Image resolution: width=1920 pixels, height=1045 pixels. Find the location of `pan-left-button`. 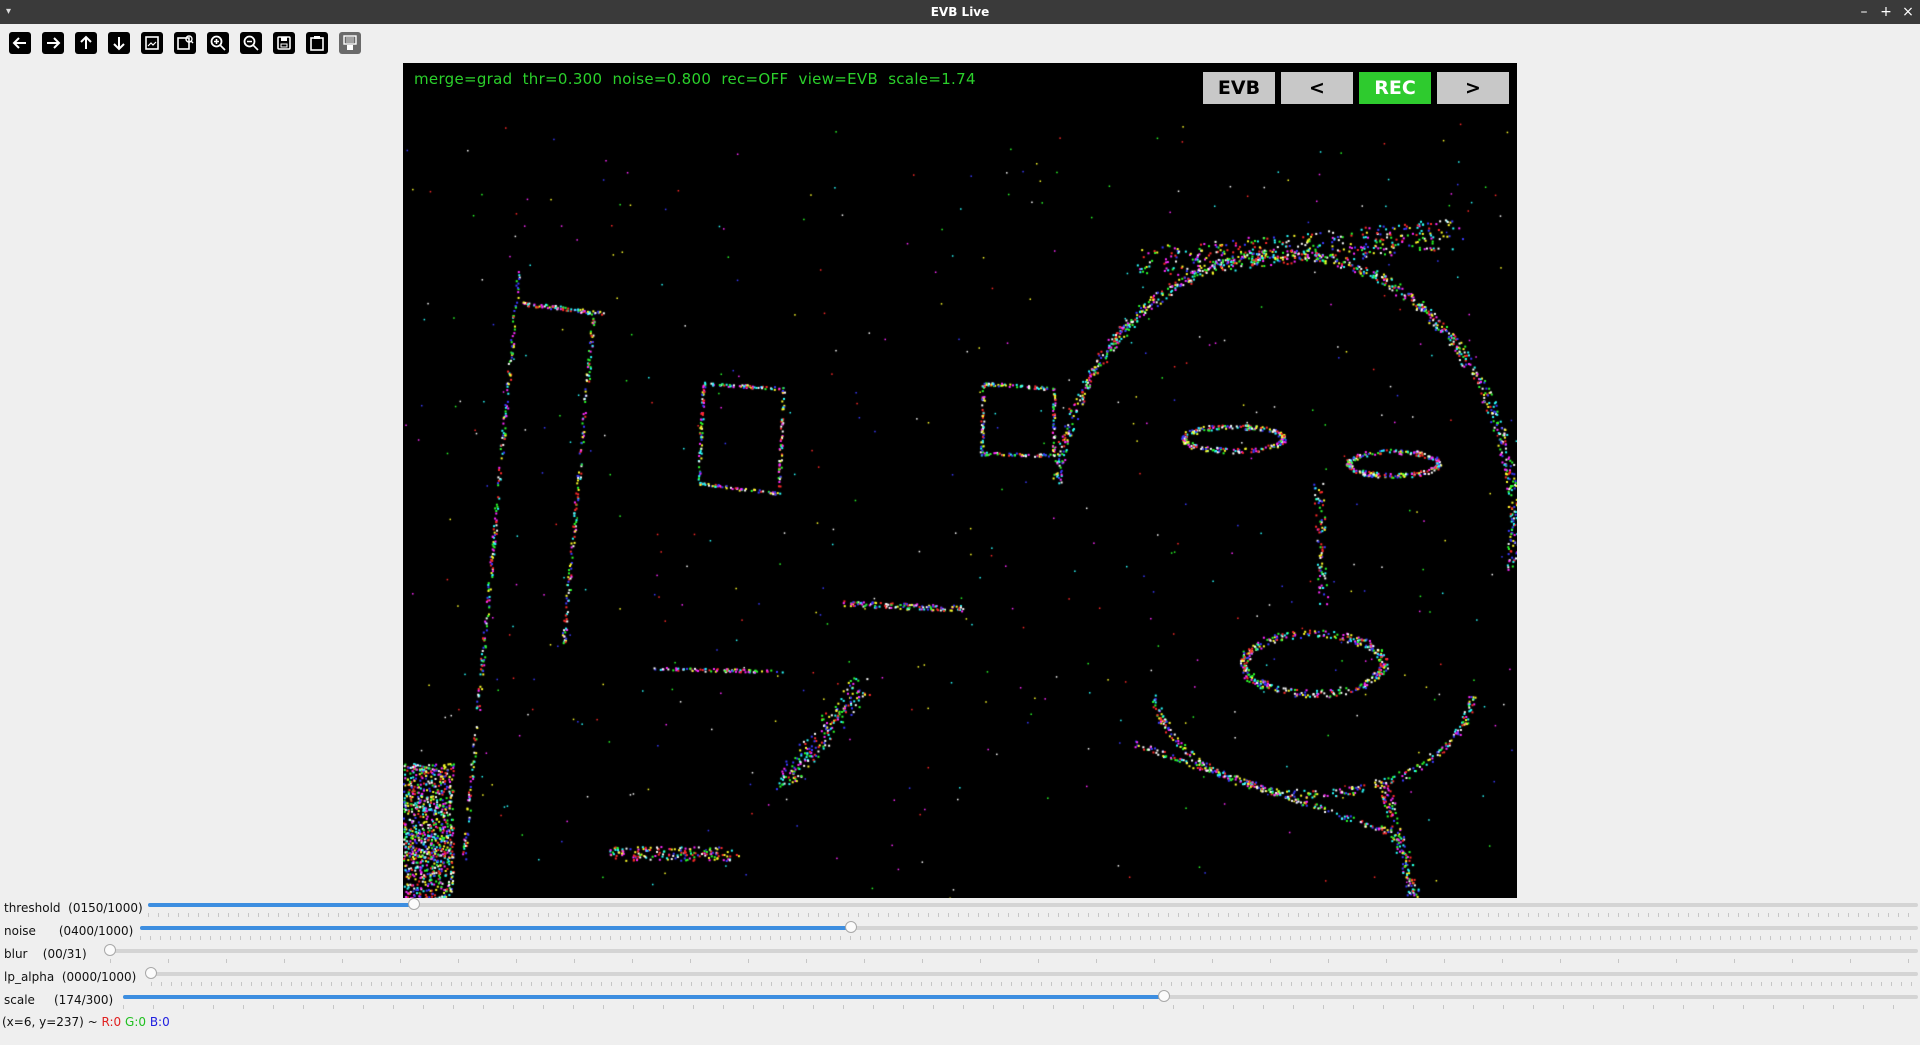

pan-left-button is located at coordinates (20, 43).